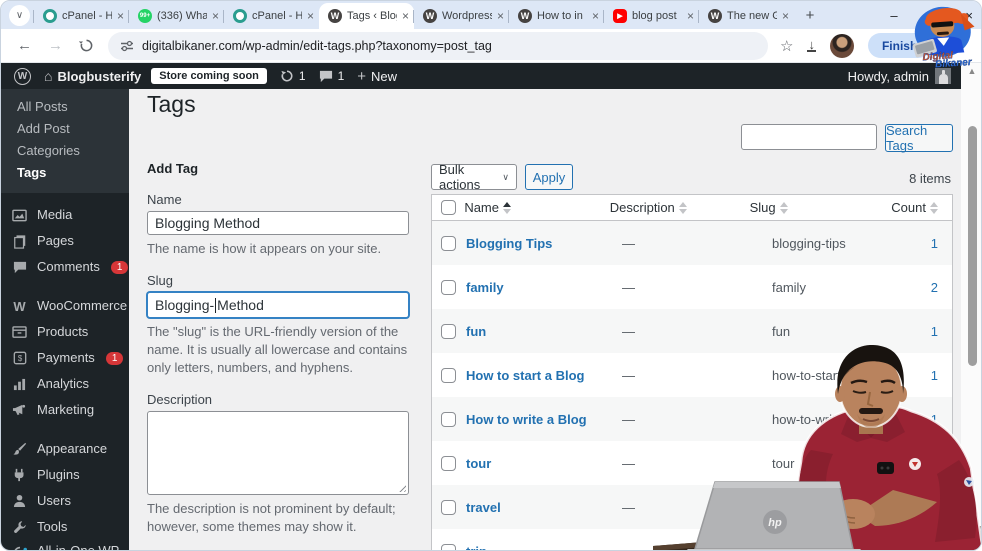 The image size is (982, 551). I want to click on apply-button: Apply, so click(549, 177).